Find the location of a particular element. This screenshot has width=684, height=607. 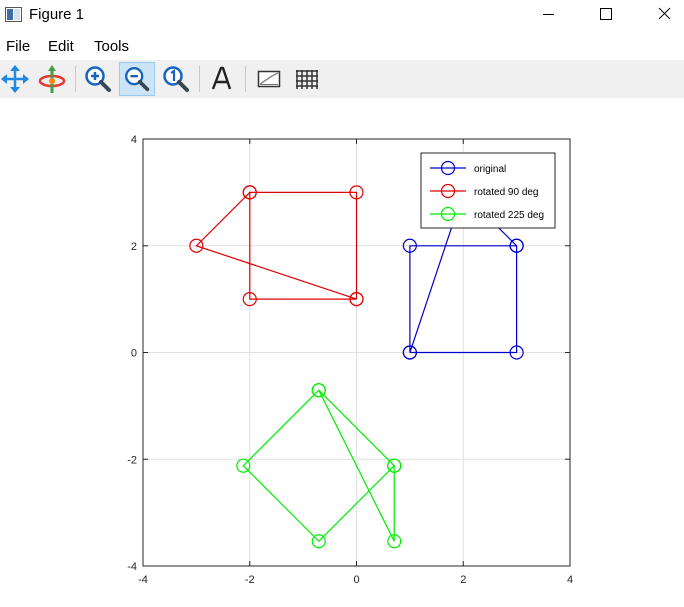

x-tick-label: -4 is located at coordinates (143, 580).